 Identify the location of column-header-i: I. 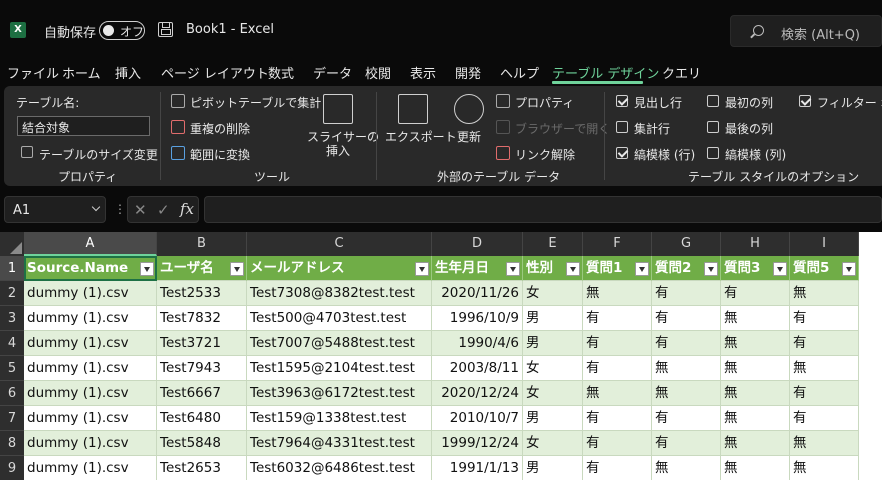
(824, 244).